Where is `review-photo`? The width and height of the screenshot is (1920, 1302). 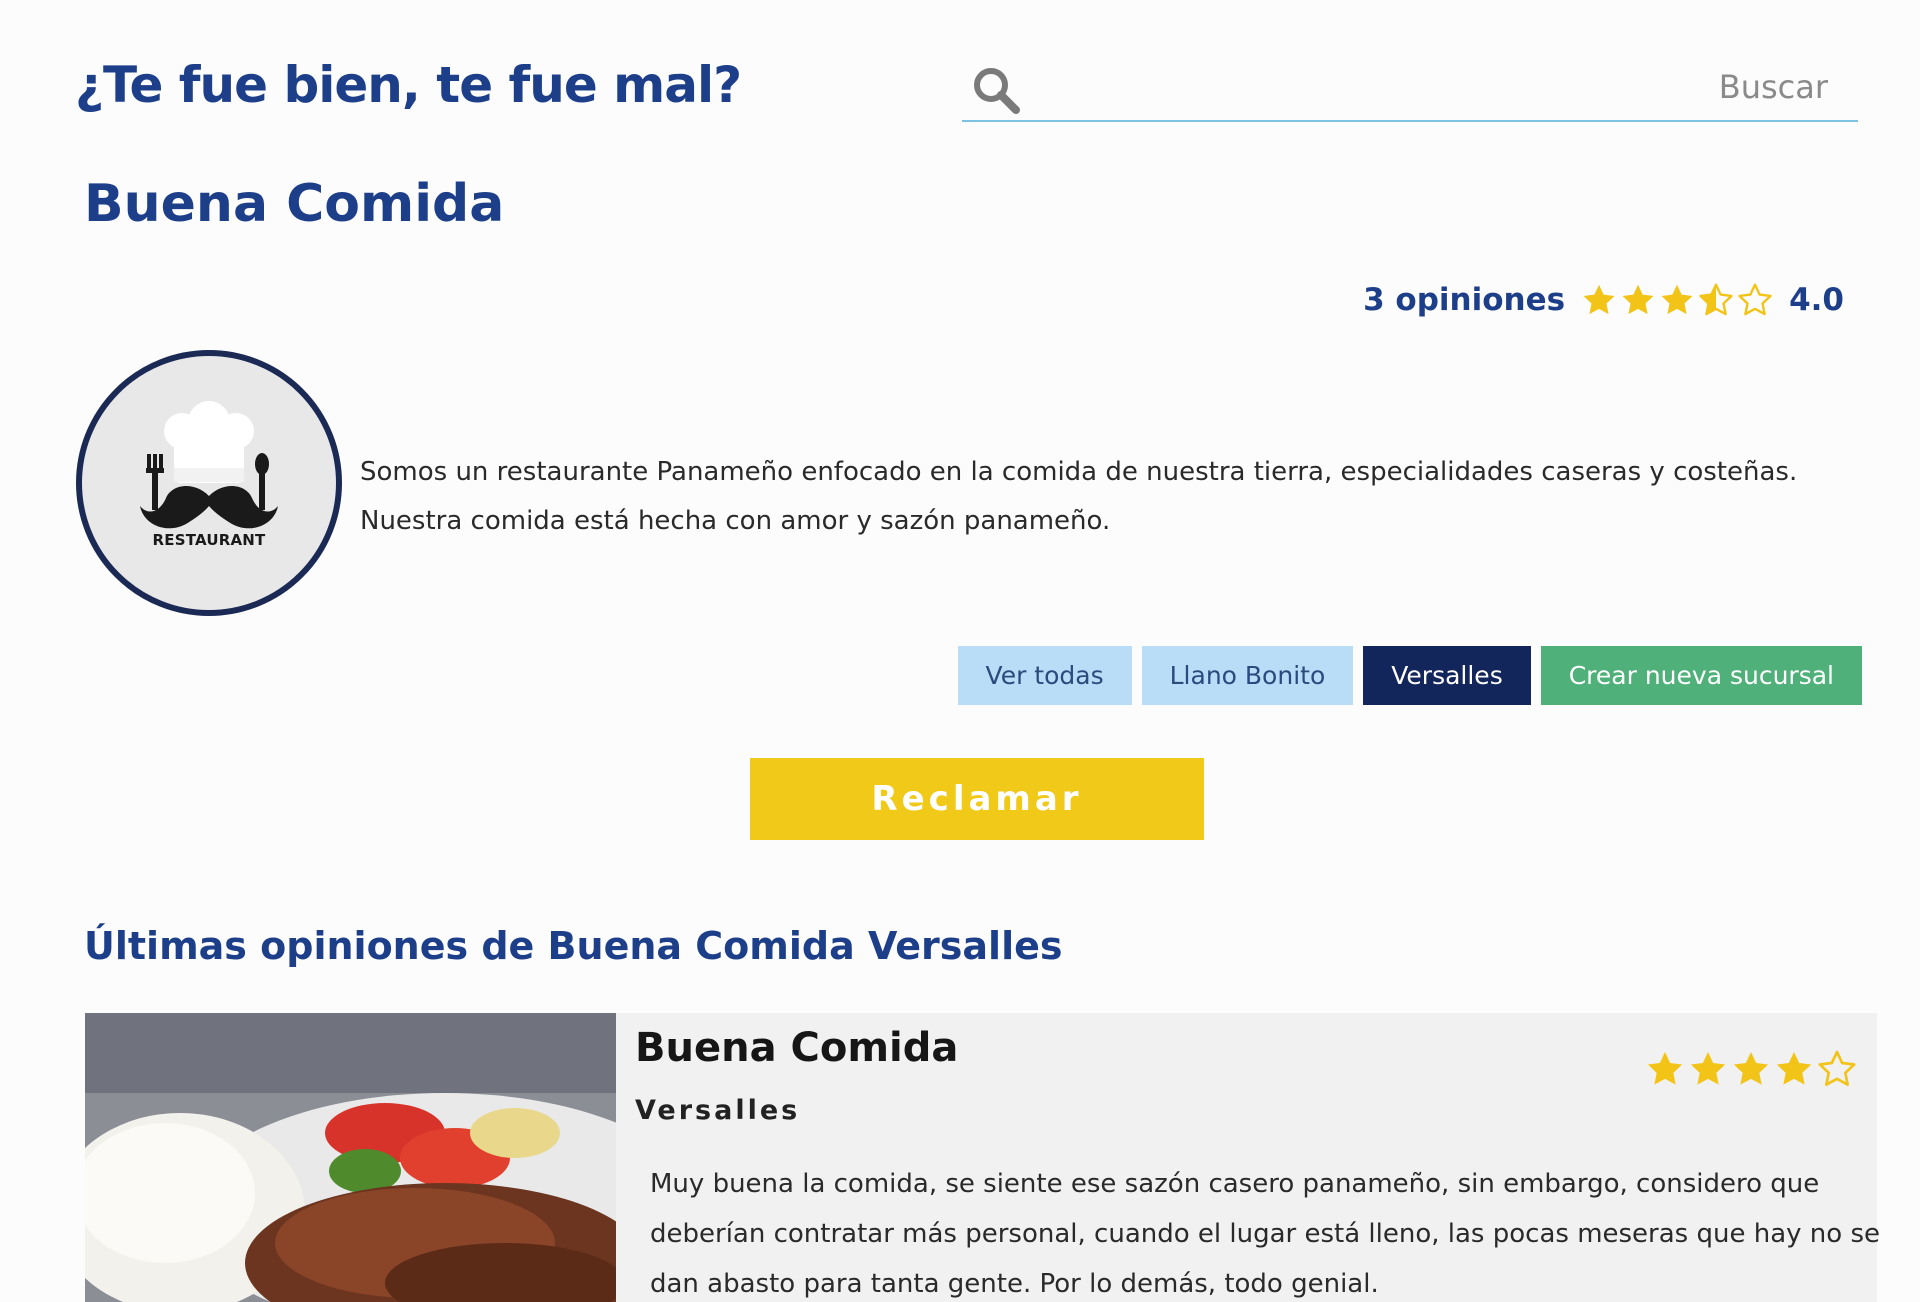 review-photo is located at coordinates (350, 1157).